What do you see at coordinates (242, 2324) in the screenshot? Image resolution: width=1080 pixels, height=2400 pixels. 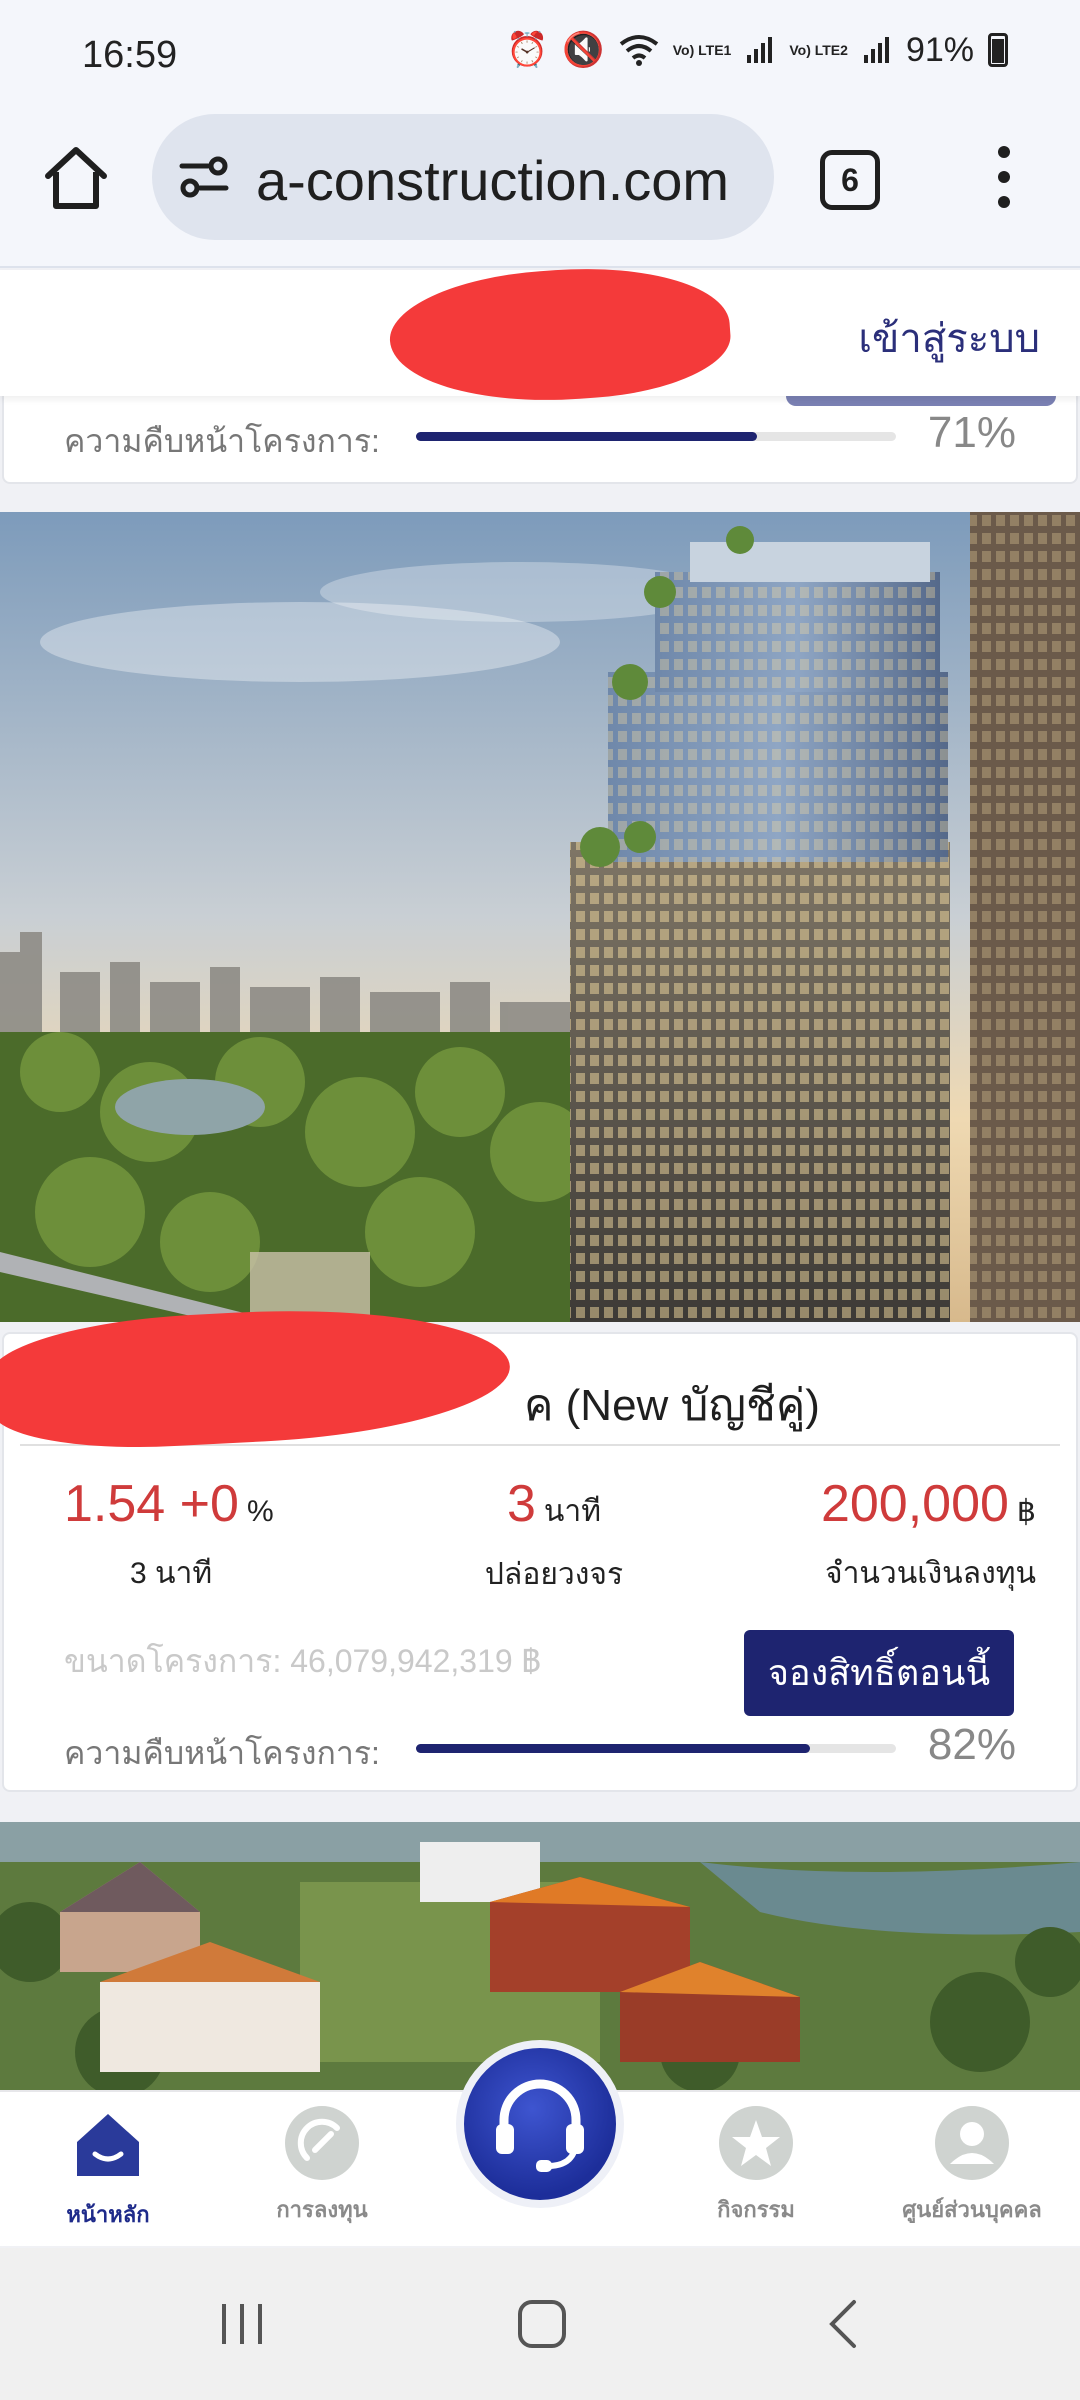 I see `recent-apps-icon` at bounding box center [242, 2324].